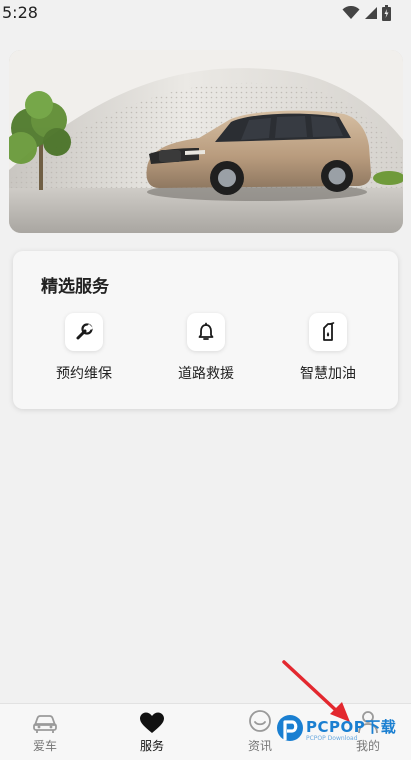  What do you see at coordinates (328, 374) in the screenshot?
I see `service-label: 智慧加油` at bounding box center [328, 374].